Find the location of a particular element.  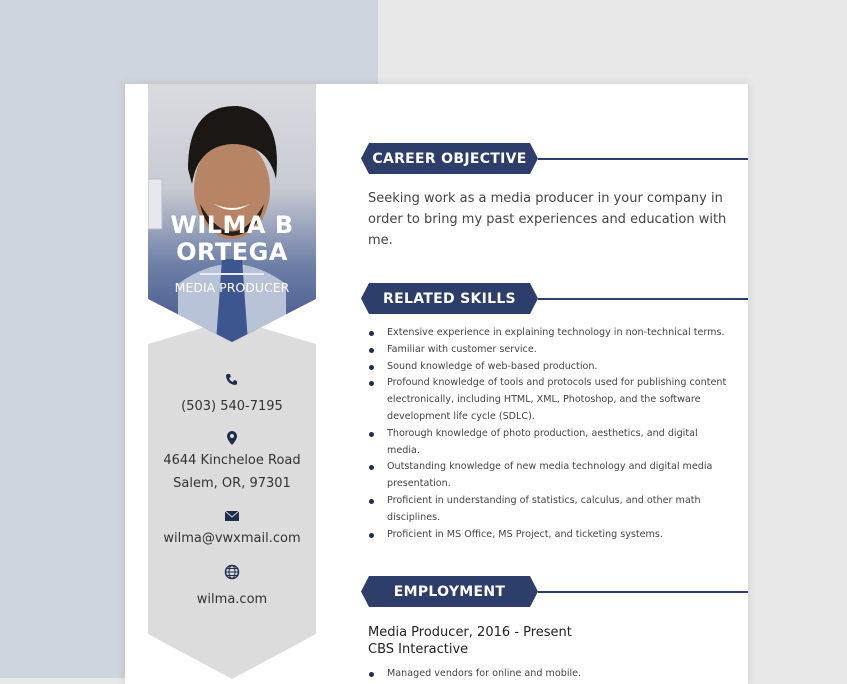

globe-icon is located at coordinates (232, 572).